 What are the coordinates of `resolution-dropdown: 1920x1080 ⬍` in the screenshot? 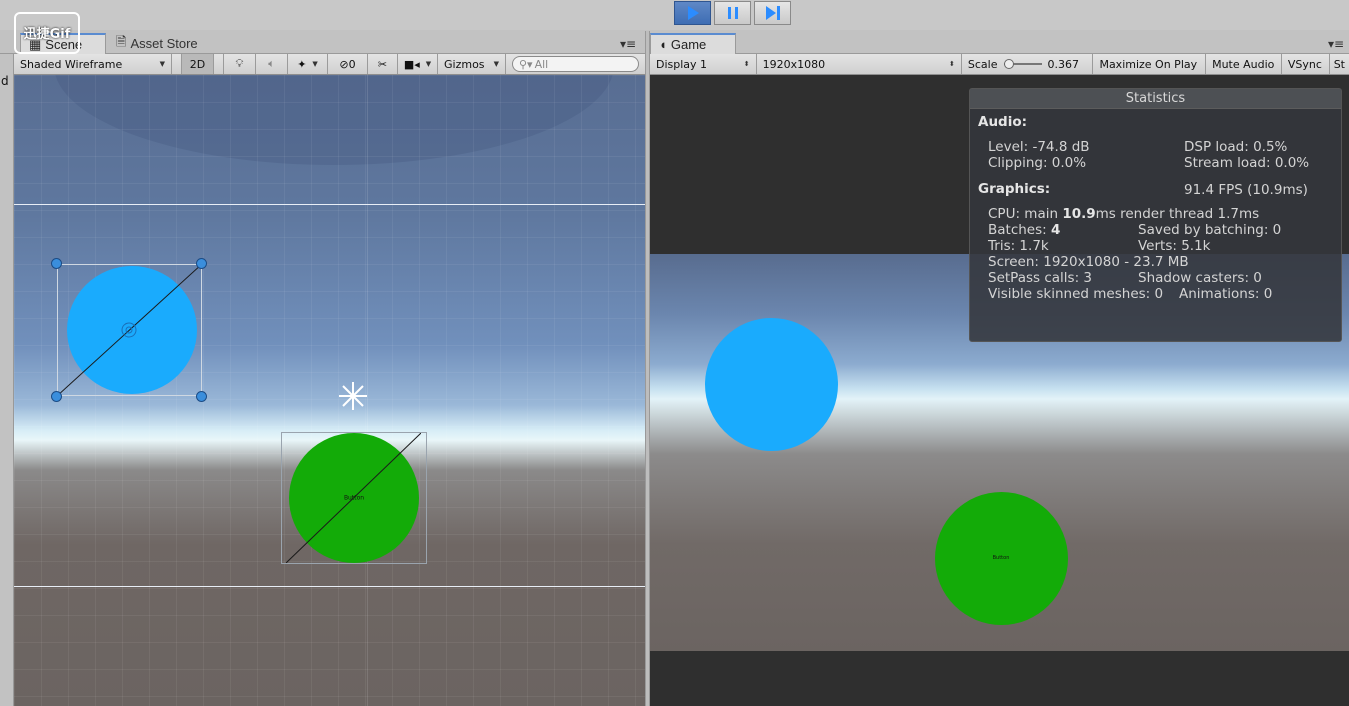 It's located at (859, 64).